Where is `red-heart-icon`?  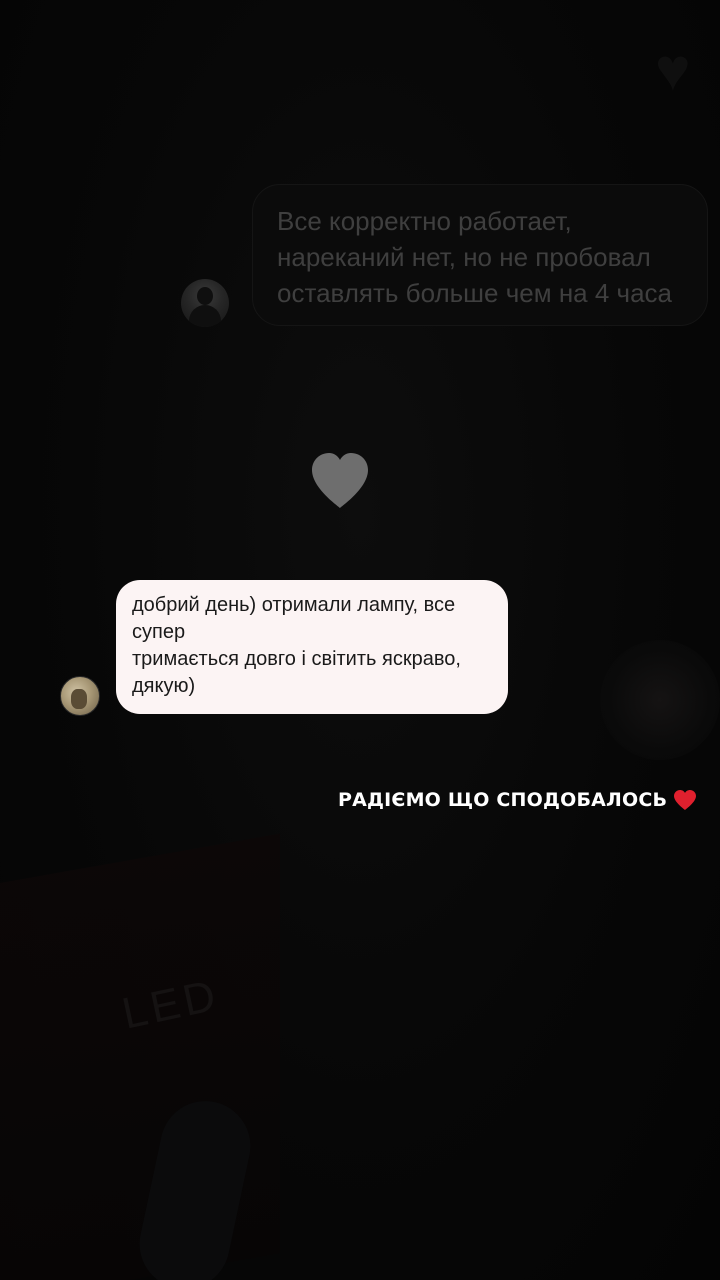 red-heart-icon is located at coordinates (685, 800).